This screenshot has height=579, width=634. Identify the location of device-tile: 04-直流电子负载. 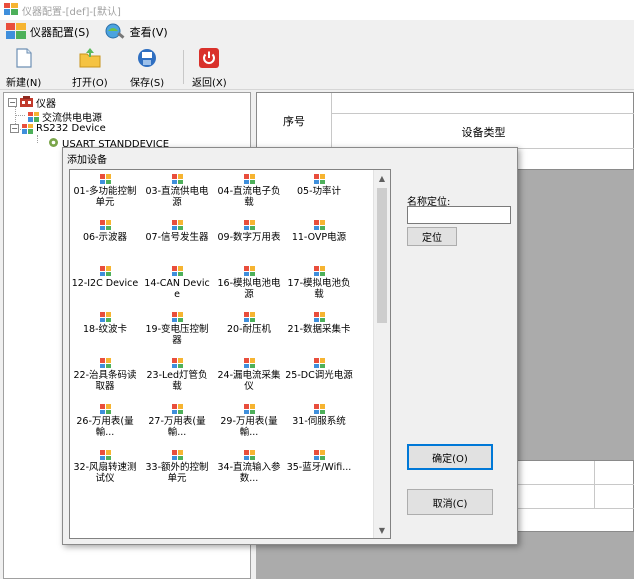
(249, 191).